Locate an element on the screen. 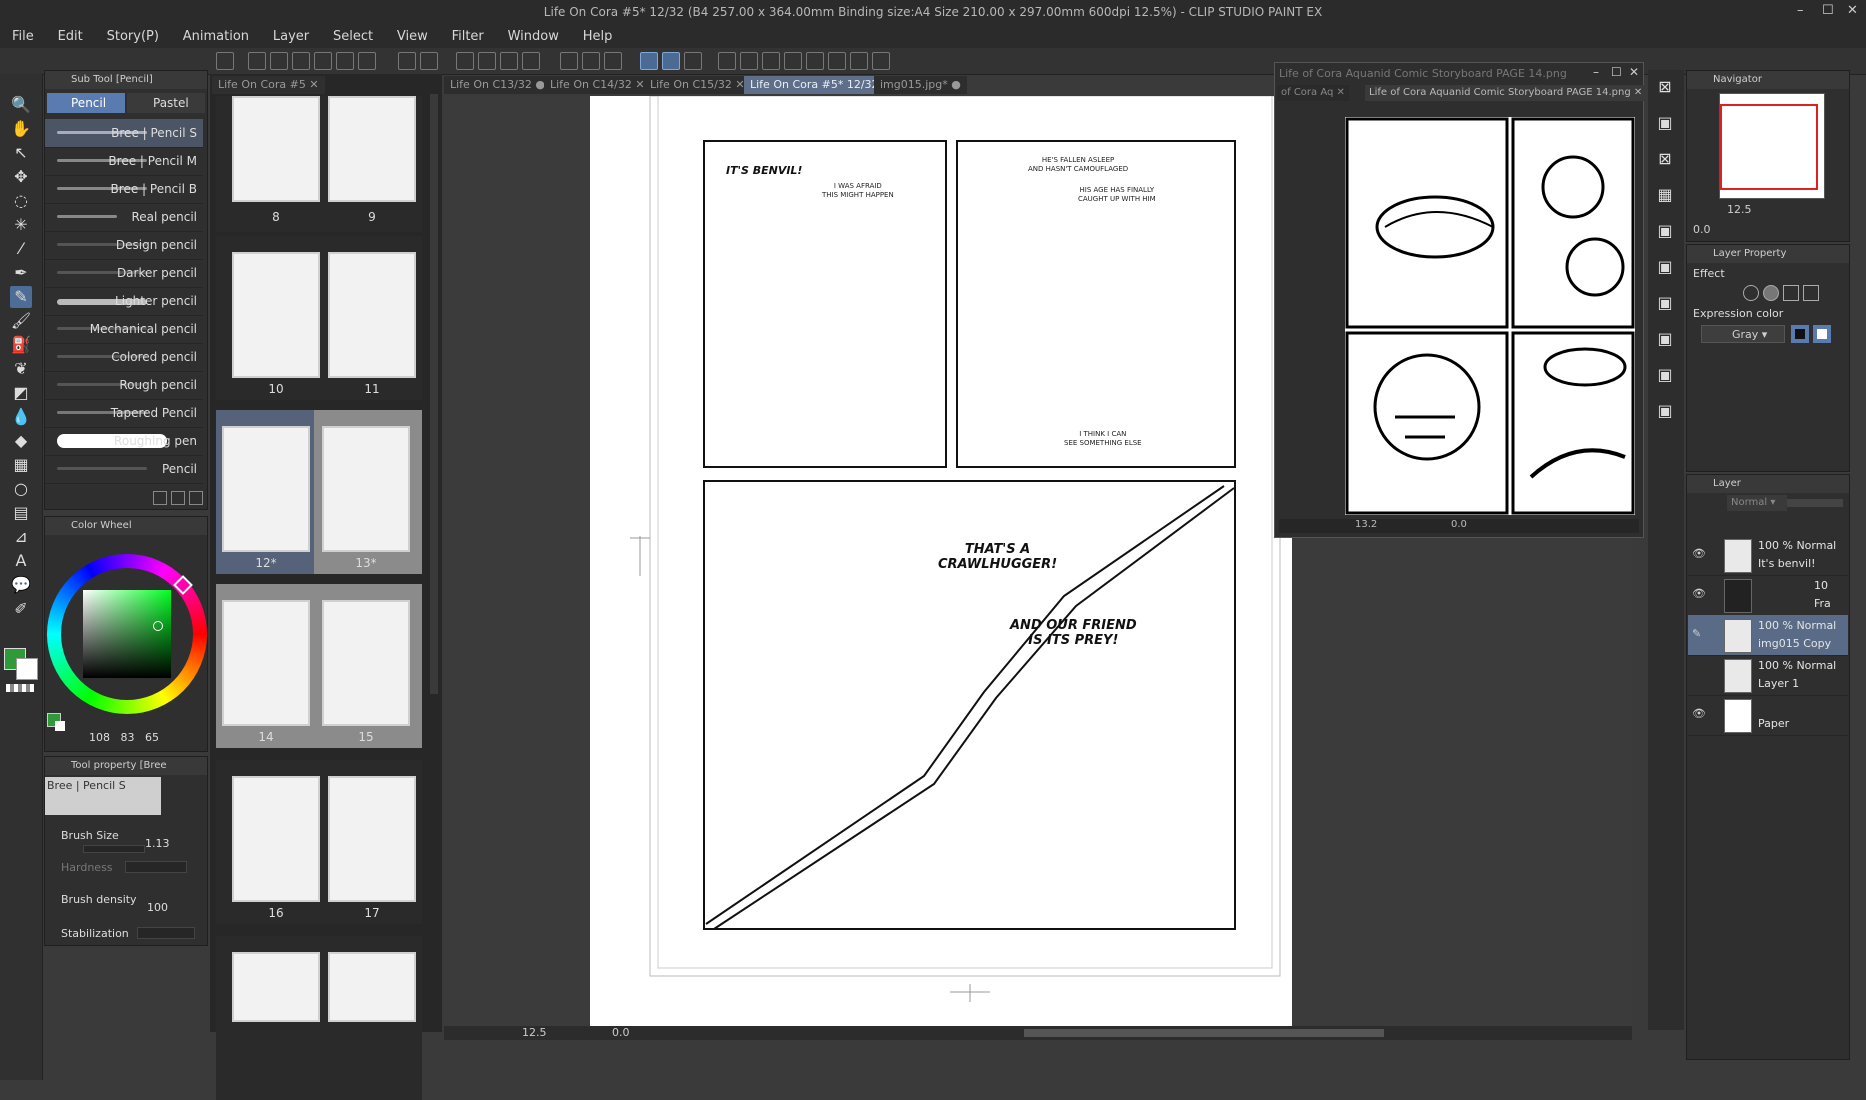 This screenshot has width=1866, height=1100. 3d-icon is located at coordinates (727, 61).